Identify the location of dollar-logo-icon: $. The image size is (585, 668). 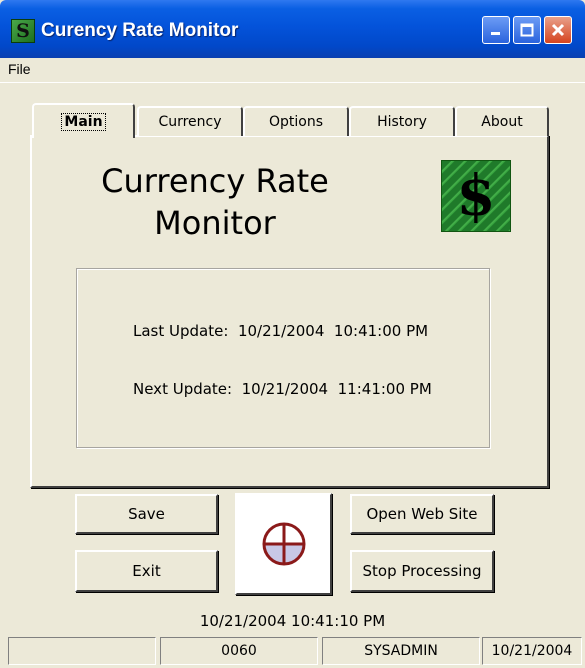
(476, 196).